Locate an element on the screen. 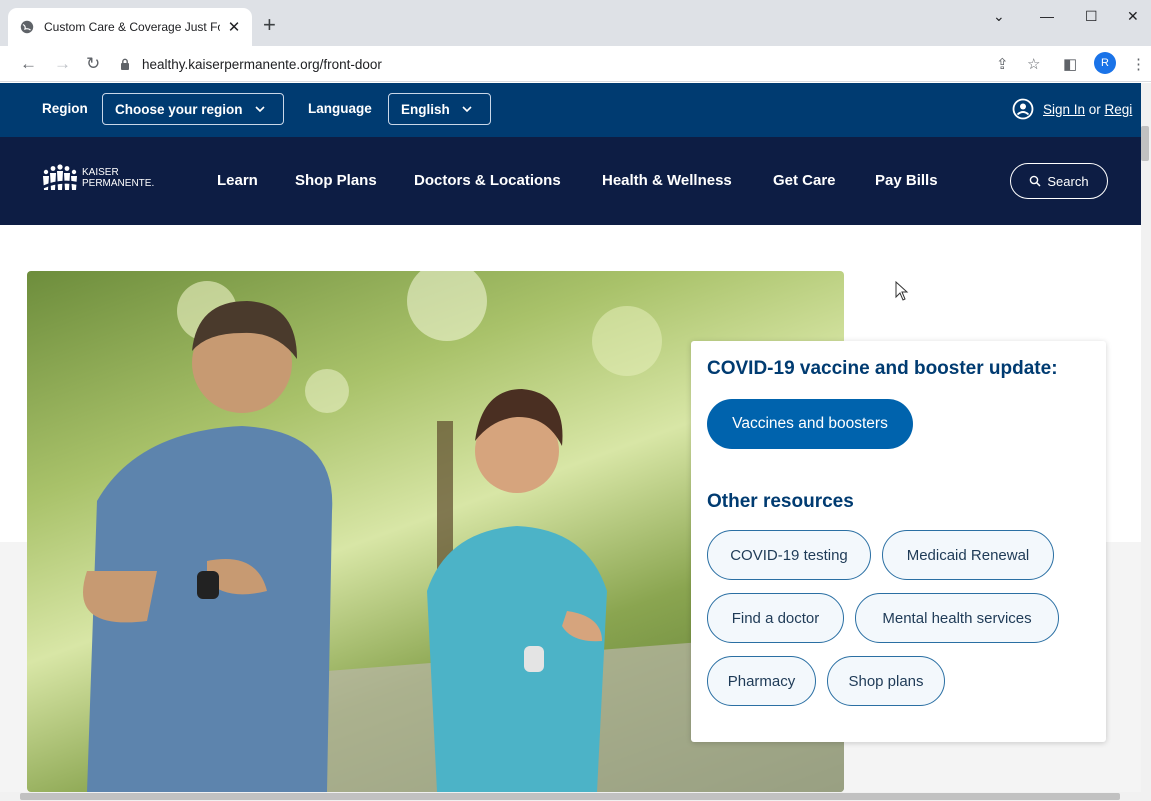 The image size is (1151, 801). region-label: Region is located at coordinates (65, 108).